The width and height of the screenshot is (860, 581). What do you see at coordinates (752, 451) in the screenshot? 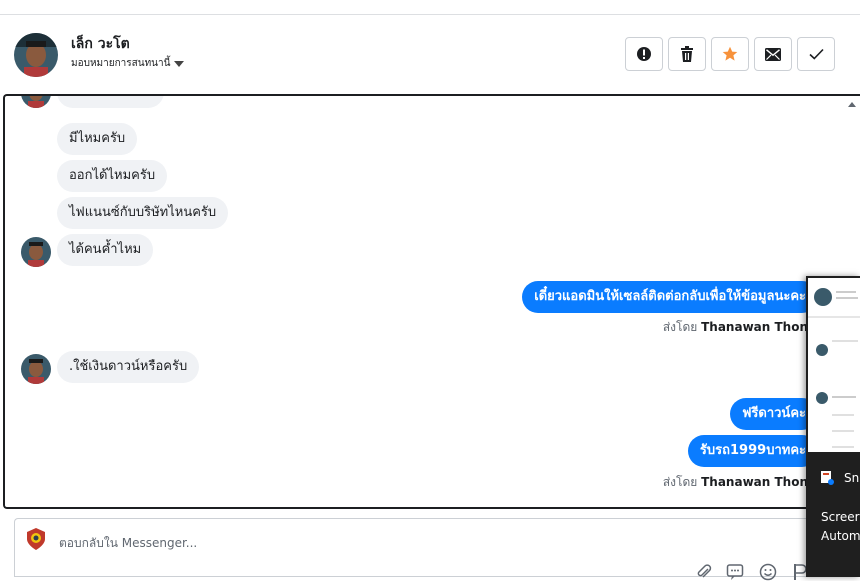
I see `outgoing-message: รับรถ1999บาทคะ` at bounding box center [752, 451].